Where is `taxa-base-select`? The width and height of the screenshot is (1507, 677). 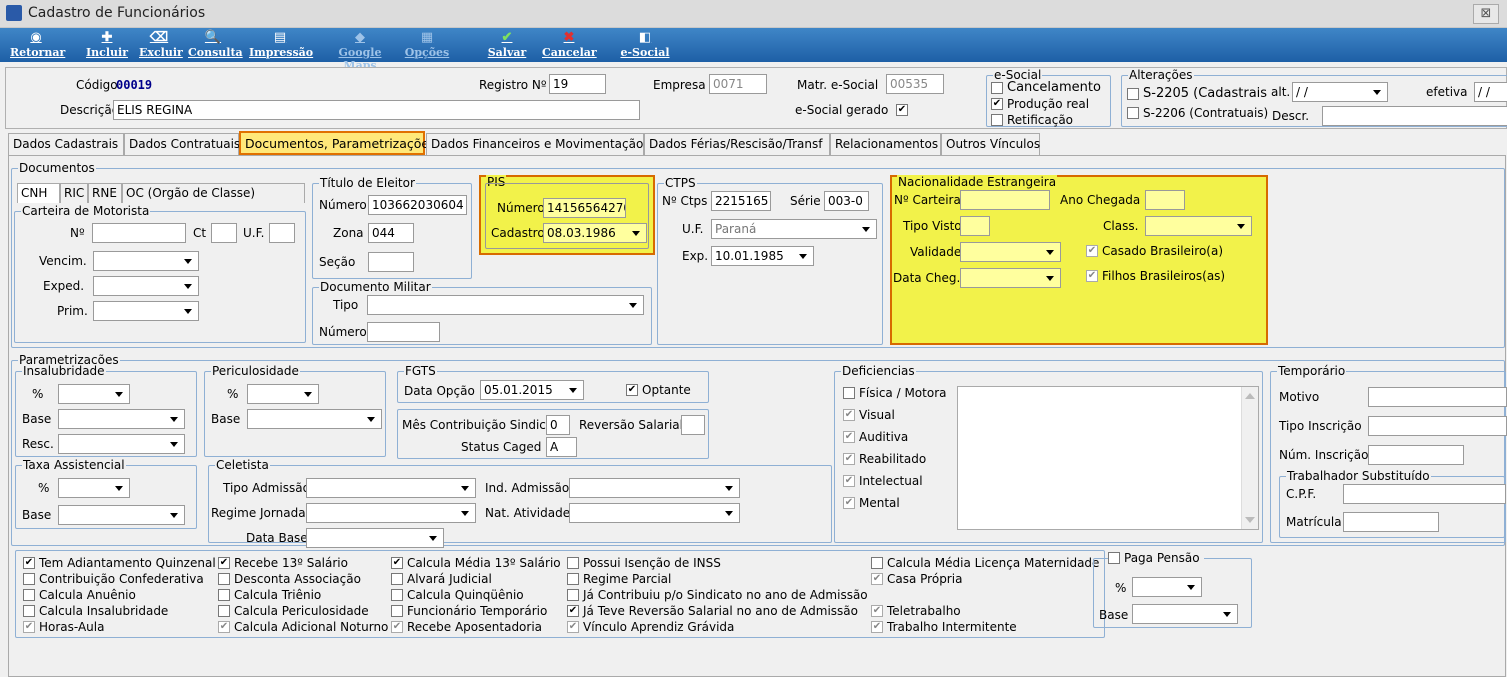
taxa-base-select is located at coordinates (121, 515).